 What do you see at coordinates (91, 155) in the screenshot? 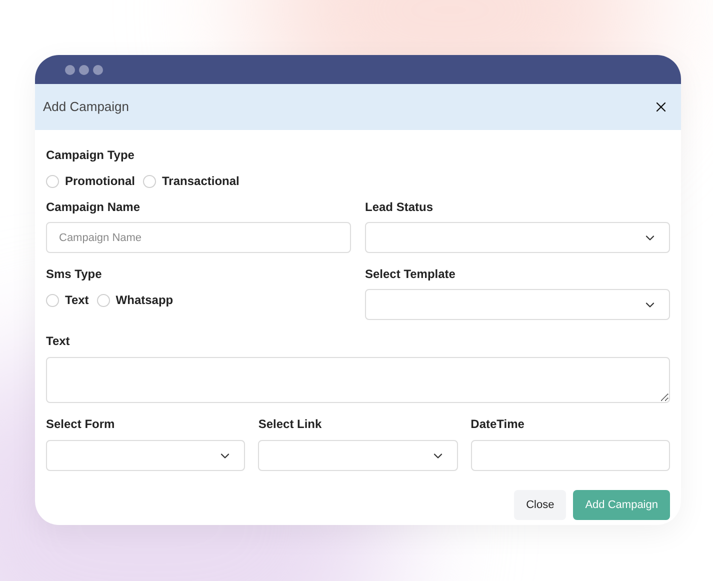
I see `field-label: Campaign Type` at bounding box center [91, 155].